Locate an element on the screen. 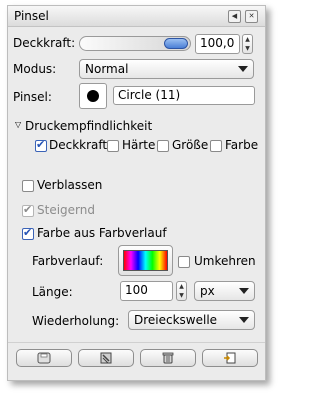  unit-value: px is located at coordinates (207, 291).